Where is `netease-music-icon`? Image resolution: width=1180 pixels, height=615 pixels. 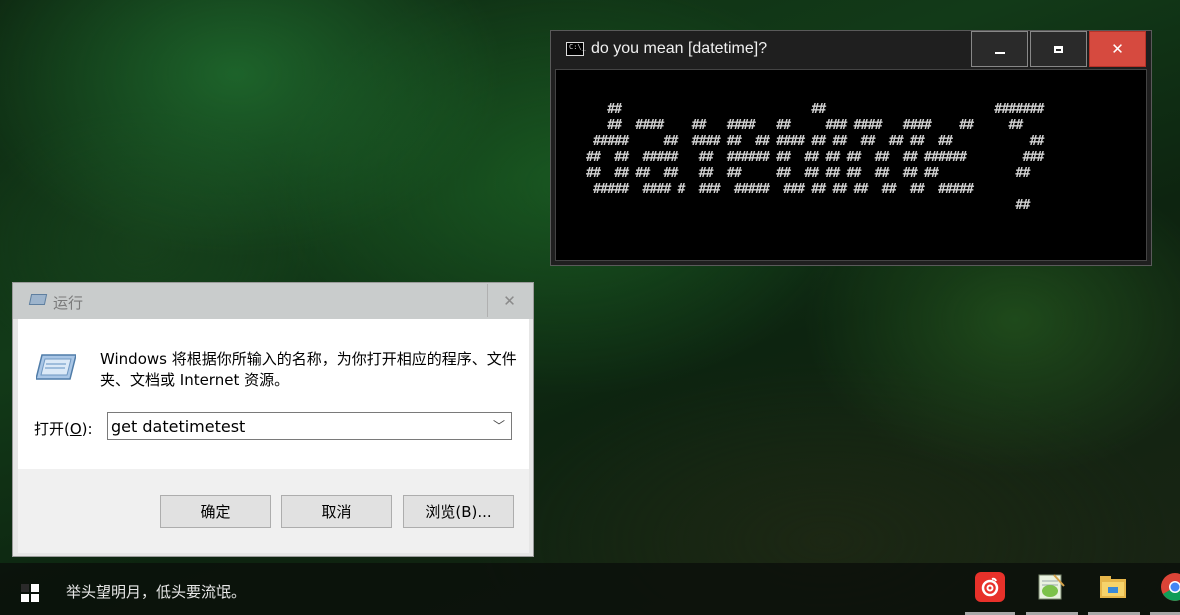 netease-music-icon is located at coordinates (990, 587).